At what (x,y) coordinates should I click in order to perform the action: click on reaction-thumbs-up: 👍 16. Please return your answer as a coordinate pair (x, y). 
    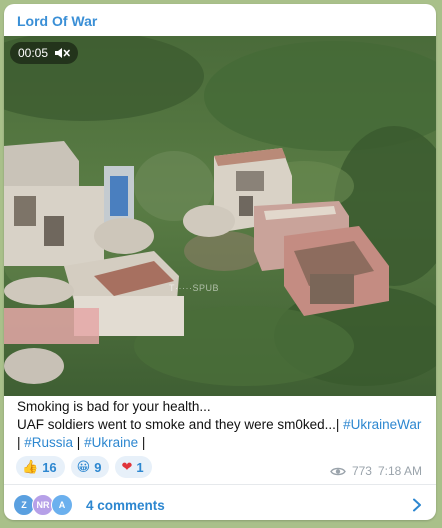
    Looking at the image, I should click on (40, 467).